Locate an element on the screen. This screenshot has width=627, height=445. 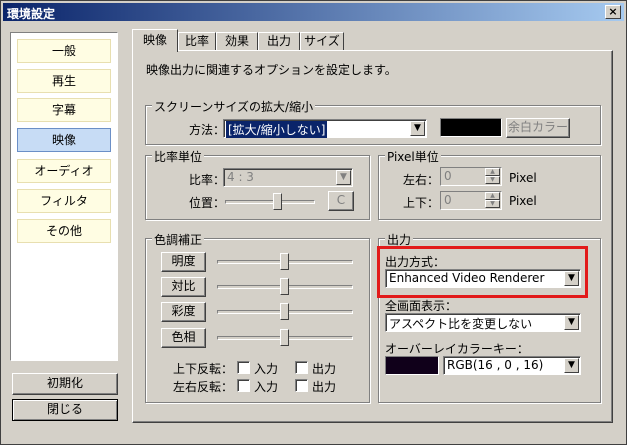
panel-description: 映像出力に関連するオプションを設定します。 is located at coordinates (271, 70).